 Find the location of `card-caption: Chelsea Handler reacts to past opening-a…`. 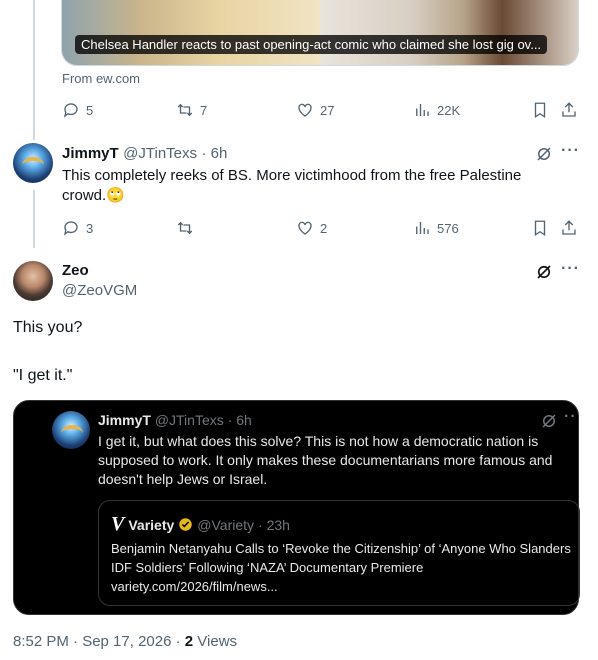

card-caption: Chelsea Handler reacts to past opening-a… is located at coordinates (311, 44).